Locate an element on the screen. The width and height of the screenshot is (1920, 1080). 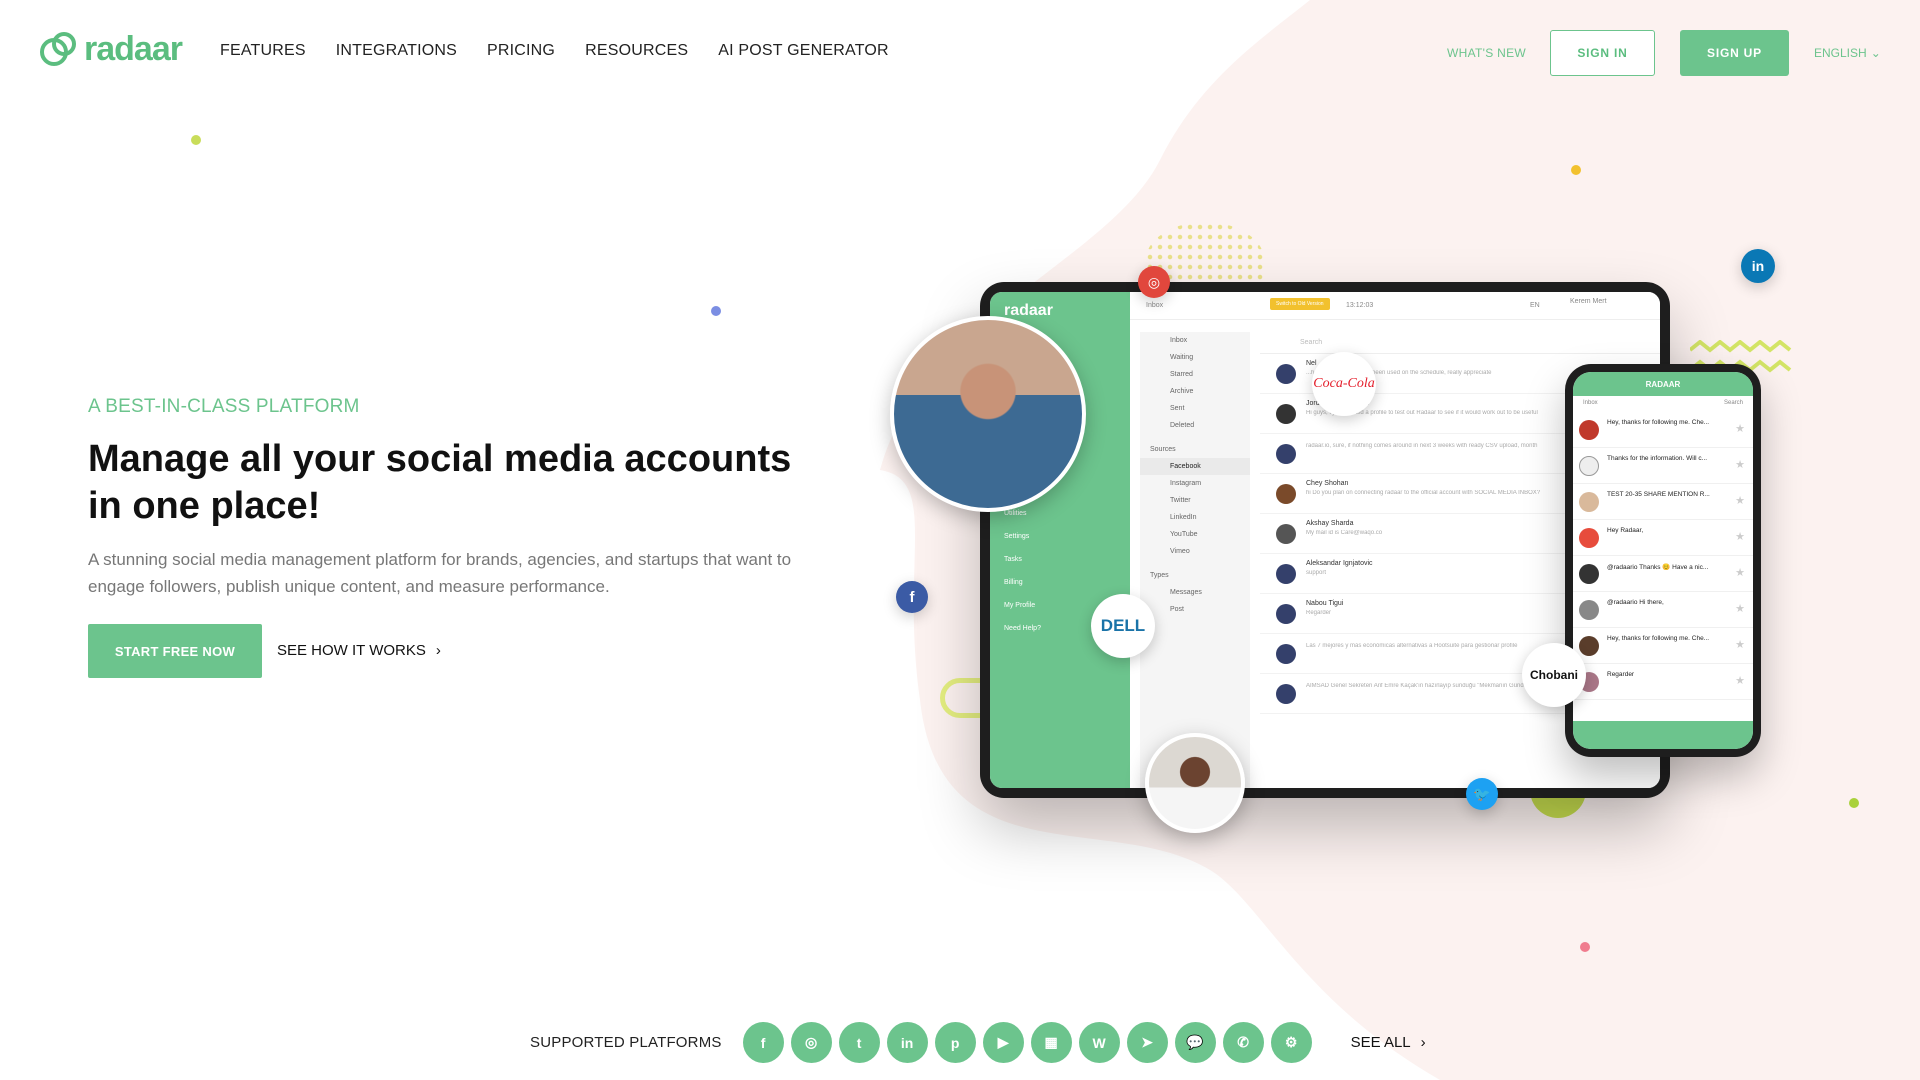
sign-in-button: SIGN IN is located at coordinates (1602, 53).